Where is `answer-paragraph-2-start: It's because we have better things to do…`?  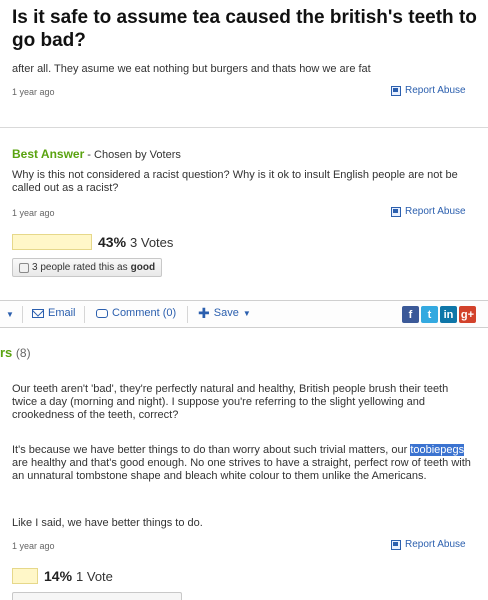 answer-paragraph-2-start: It's because we have better things to do… is located at coordinates (211, 450).